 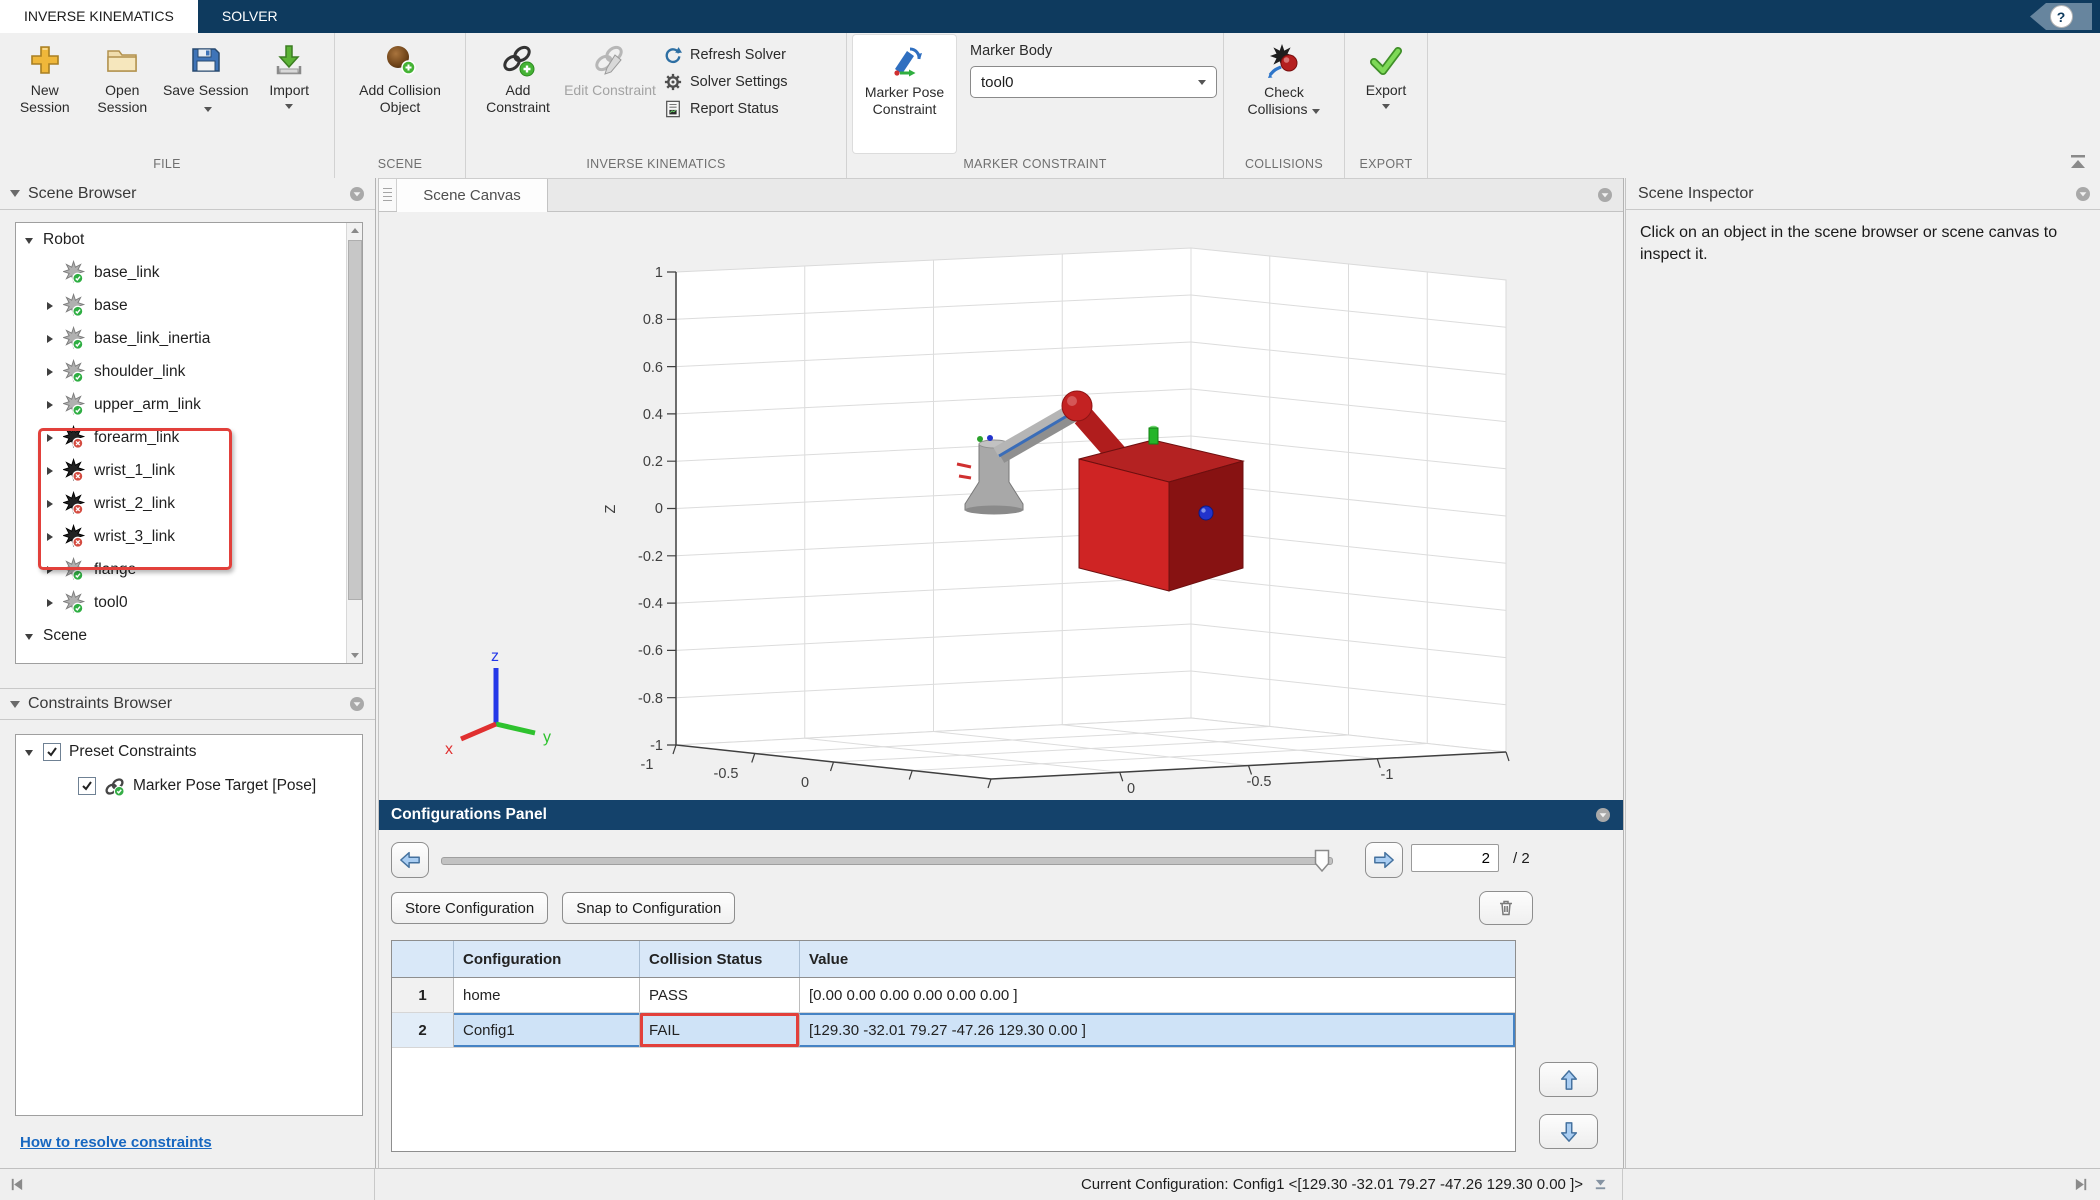 I want to click on tree-item-base-link-inertia: base_link_inertia, so click(x=189, y=338).